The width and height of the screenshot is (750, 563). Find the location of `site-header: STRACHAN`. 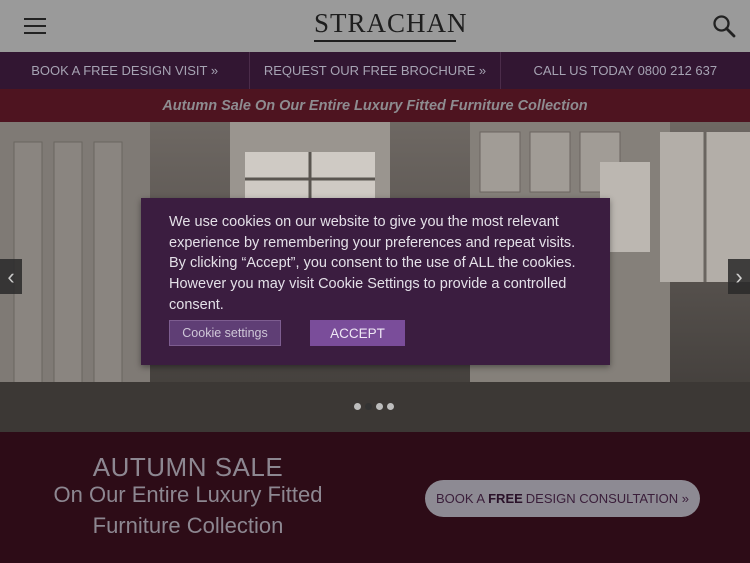

site-header: STRACHAN is located at coordinates (375, 26).